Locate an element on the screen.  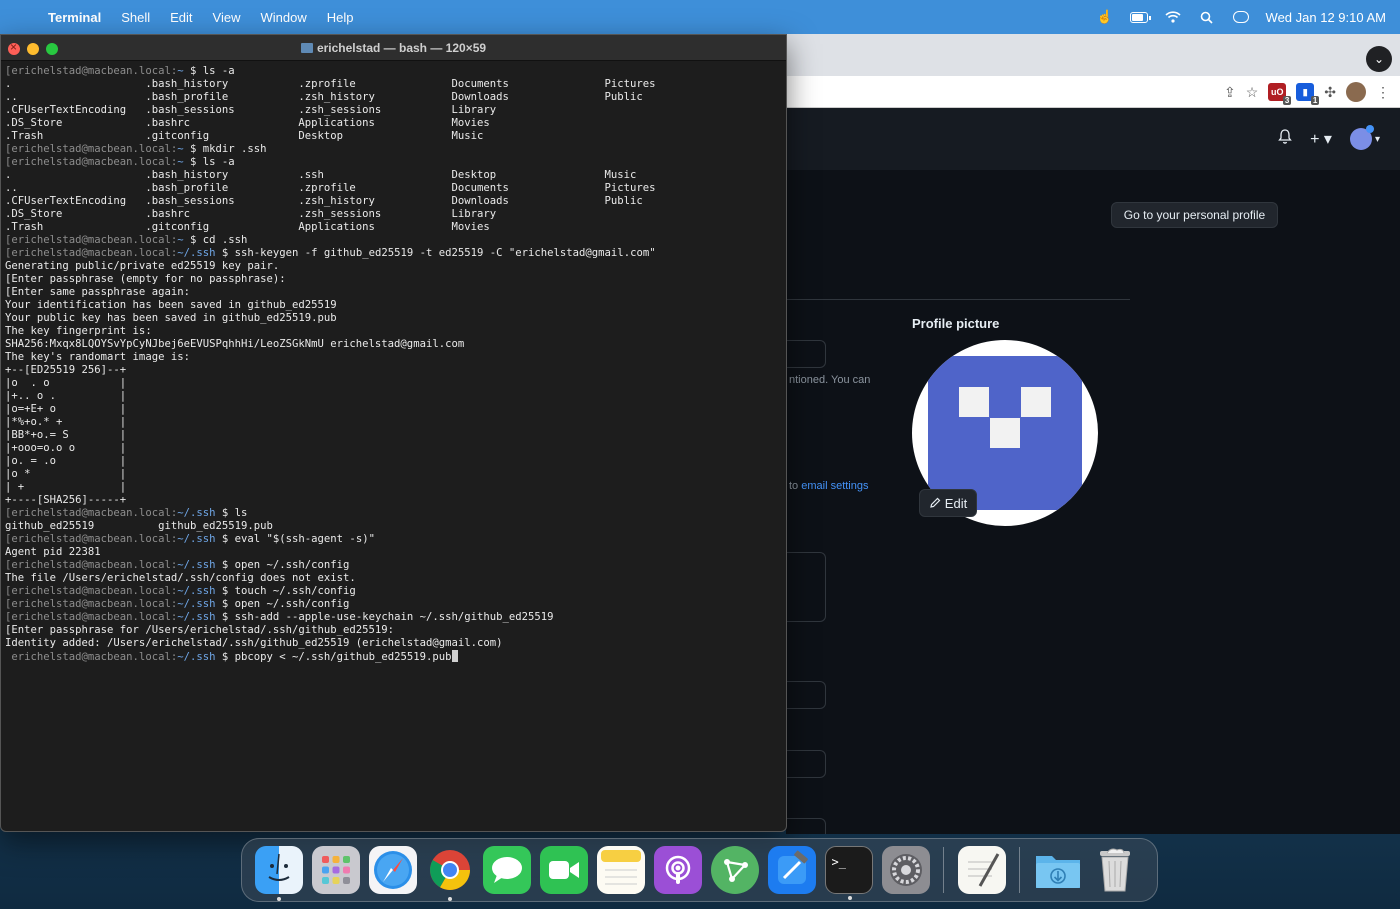
menu-edit: Edit is located at coordinates (183, 17).